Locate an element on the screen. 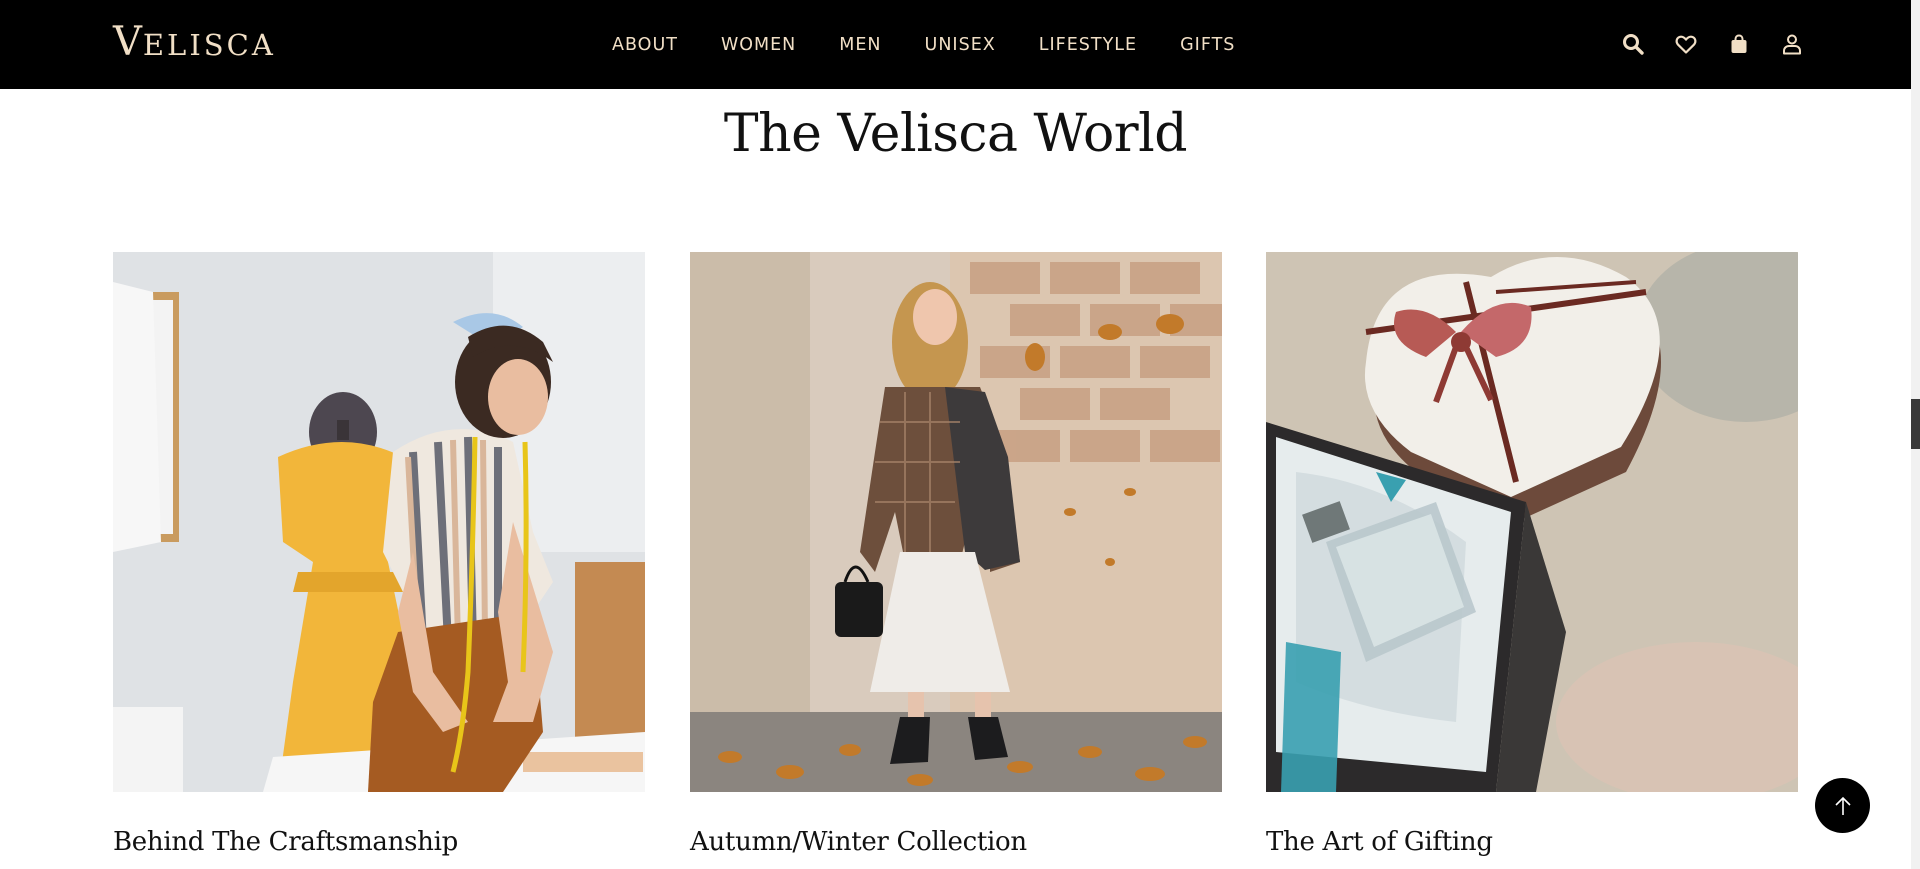 The height and width of the screenshot is (869, 1920). nav-item-gifts: GIFTS is located at coordinates (1207, 45).